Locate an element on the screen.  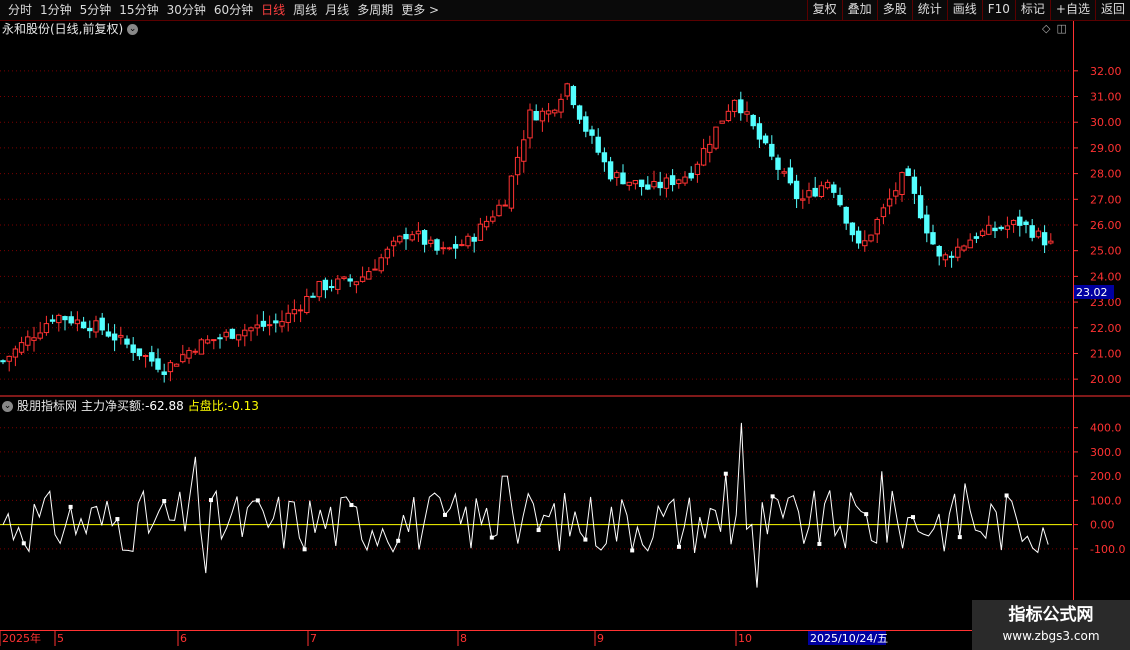
indicator-axis-labels: 400.0 300.0 200.0 100.0 0.00 -100.0 is located at coordinates (1107, 489).